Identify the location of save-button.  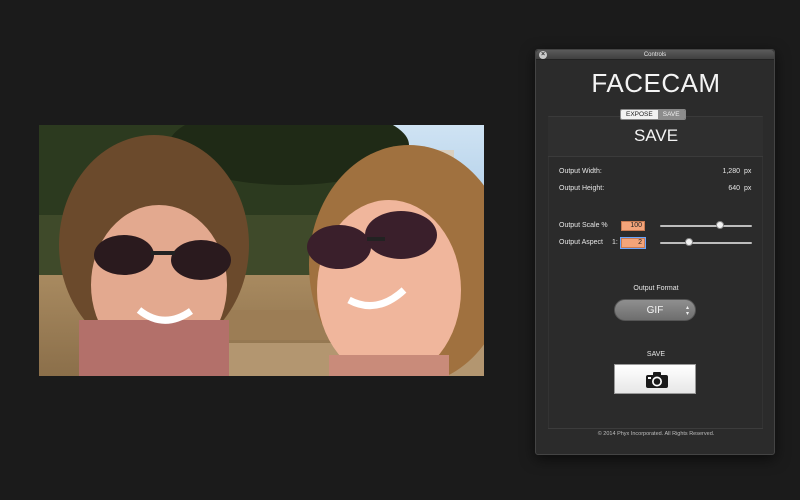
(655, 379).